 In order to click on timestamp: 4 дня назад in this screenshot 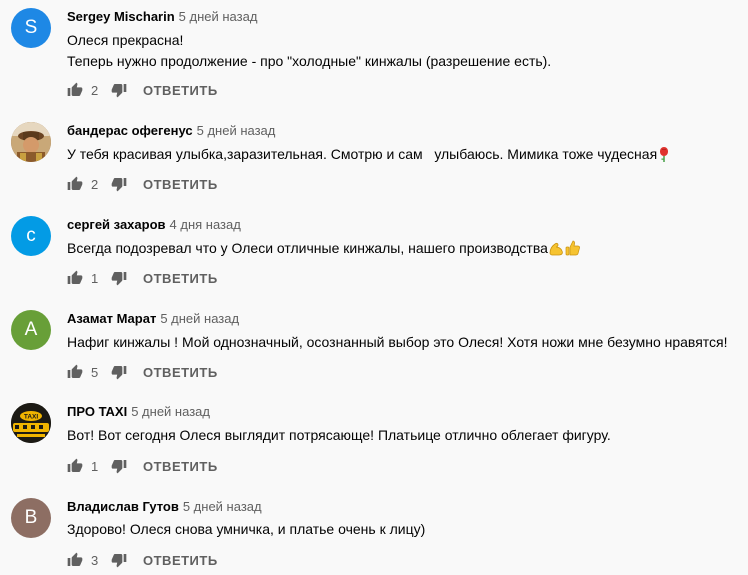, I will do `click(205, 224)`.